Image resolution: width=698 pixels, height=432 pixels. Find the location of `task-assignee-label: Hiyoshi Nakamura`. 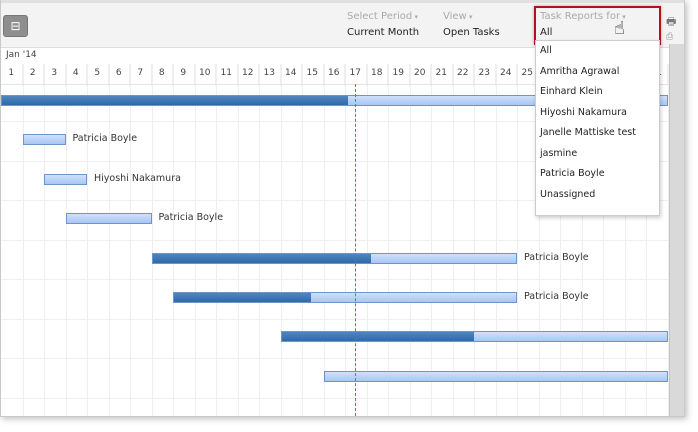

task-assignee-label: Hiyoshi Nakamura is located at coordinates (137, 178).